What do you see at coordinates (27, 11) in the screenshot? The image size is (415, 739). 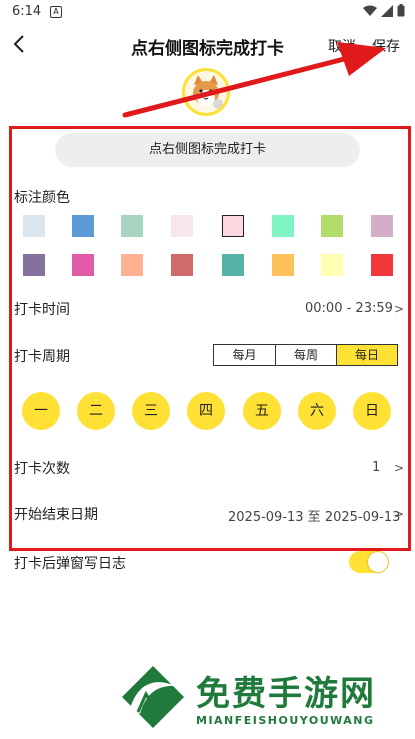 I see `status-time: 6:14` at bounding box center [27, 11].